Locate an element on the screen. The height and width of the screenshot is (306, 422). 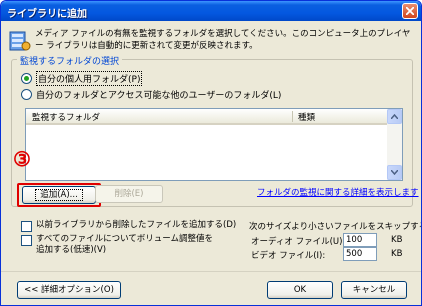
video-size-unit: KB is located at coordinates (397, 254).